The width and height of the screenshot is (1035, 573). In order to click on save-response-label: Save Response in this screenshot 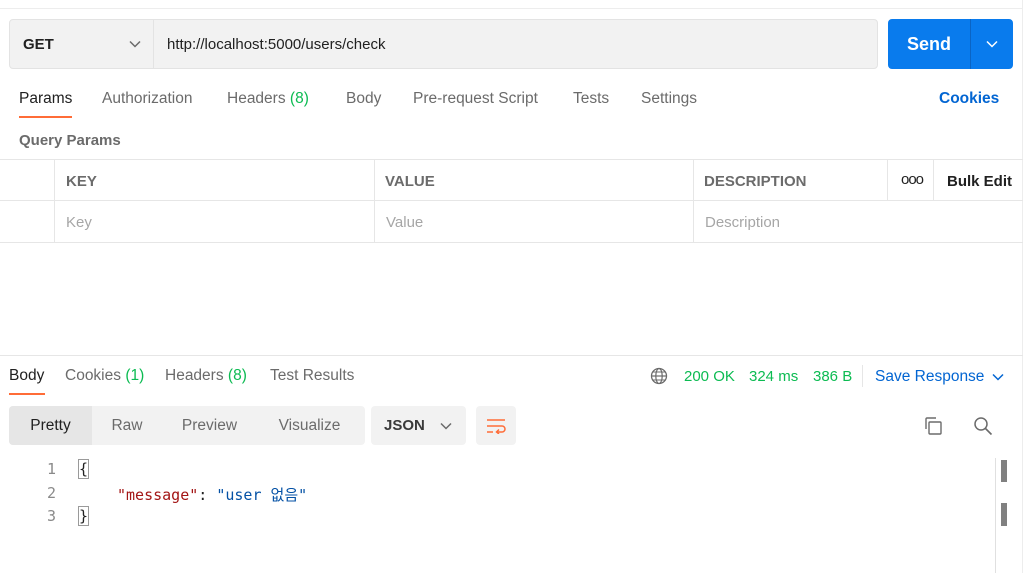, I will do `click(930, 376)`.